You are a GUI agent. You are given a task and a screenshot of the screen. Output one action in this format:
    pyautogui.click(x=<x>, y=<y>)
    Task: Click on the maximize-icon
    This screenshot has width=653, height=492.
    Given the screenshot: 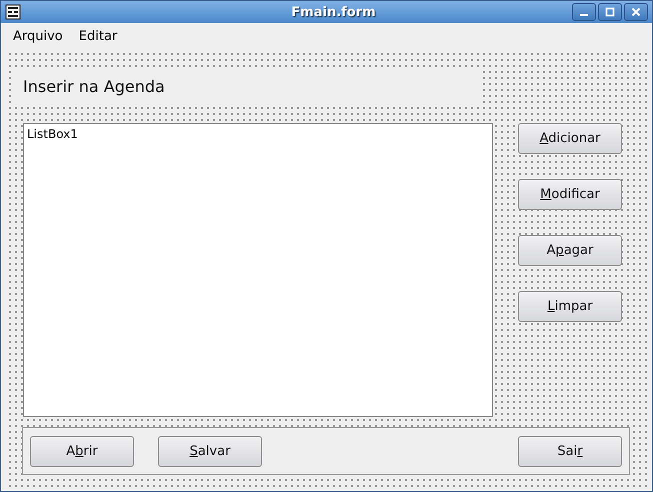 What is the action you would take?
    pyautogui.click(x=610, y=12)
    